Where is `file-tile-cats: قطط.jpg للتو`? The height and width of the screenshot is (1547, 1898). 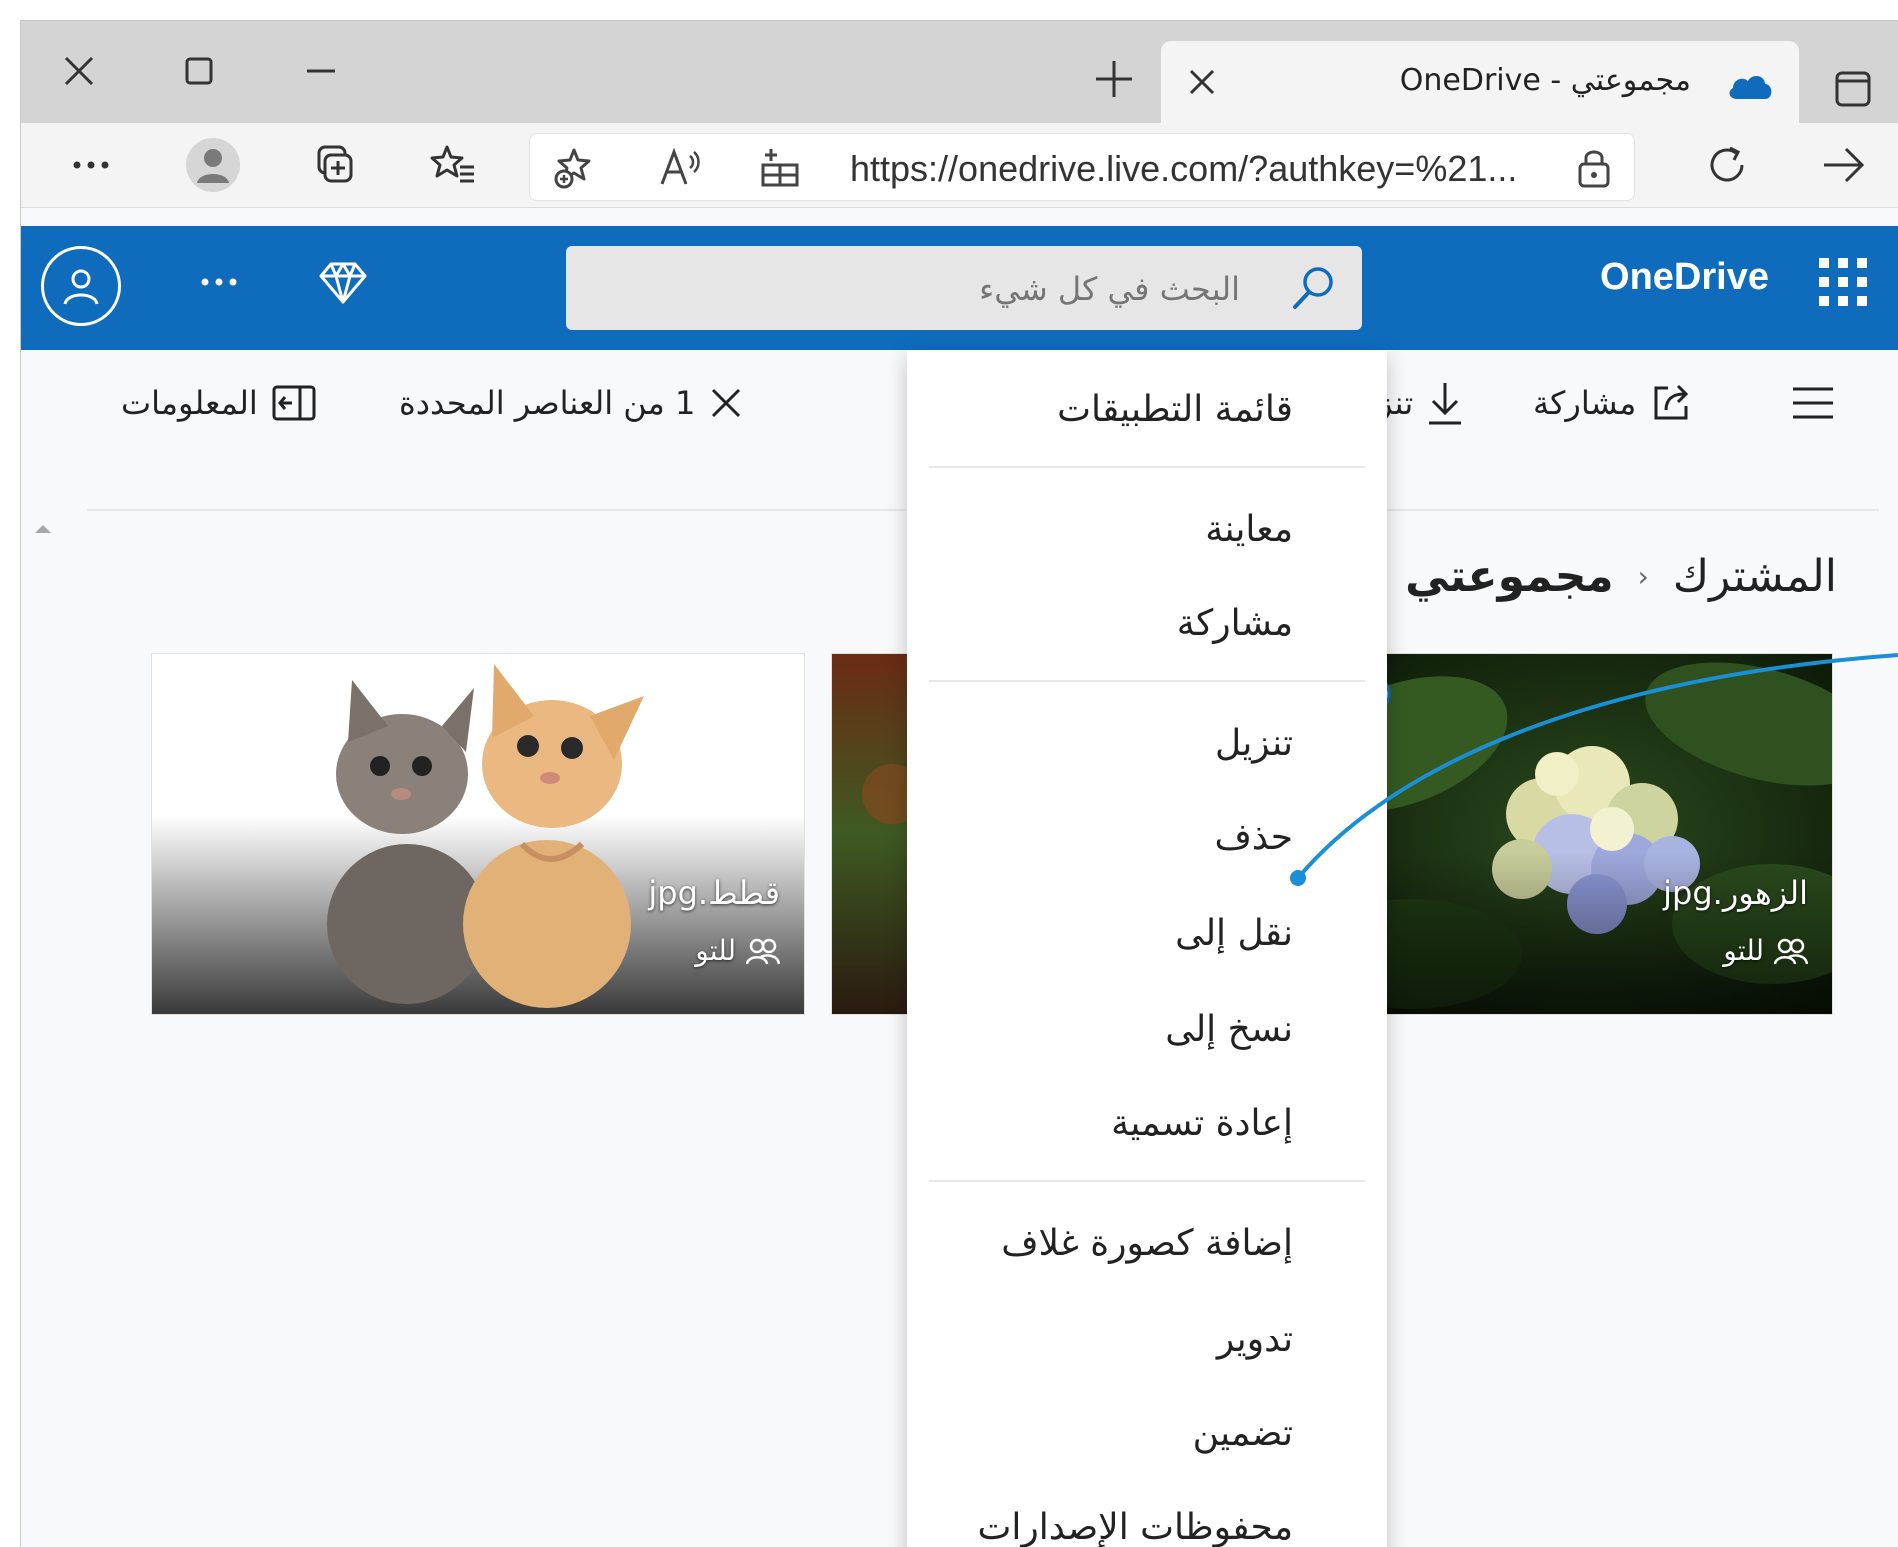 file-tile-cats: قطط.jpg للتو is located at coordinates (478, 834).